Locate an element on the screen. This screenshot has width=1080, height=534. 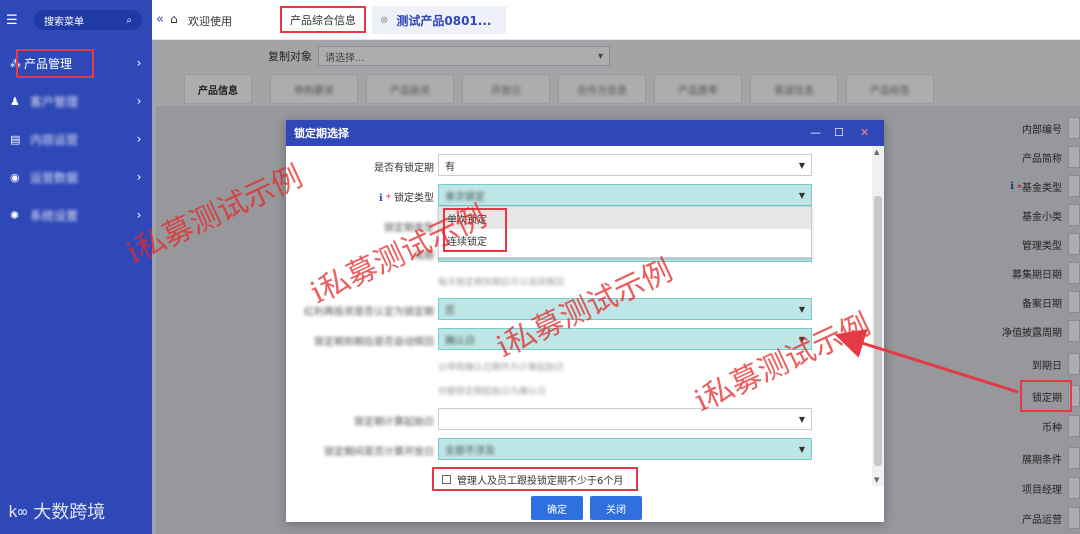
sidebar-item-product-management: ⁂ 产品管理 › is located at coordinates (76, 63).